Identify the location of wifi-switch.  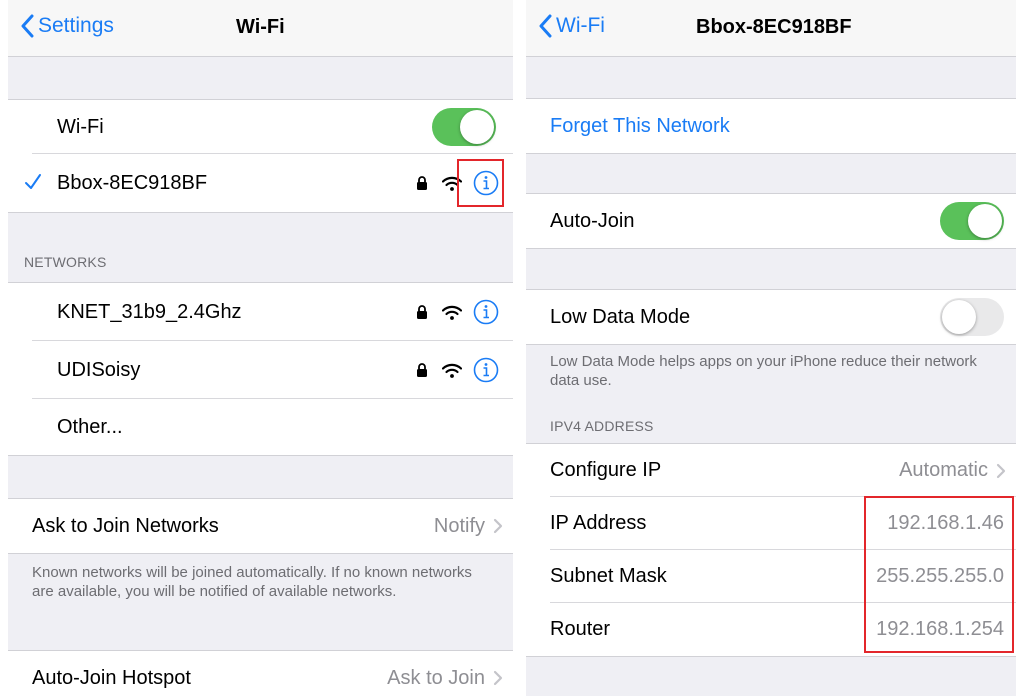
(464, 127).